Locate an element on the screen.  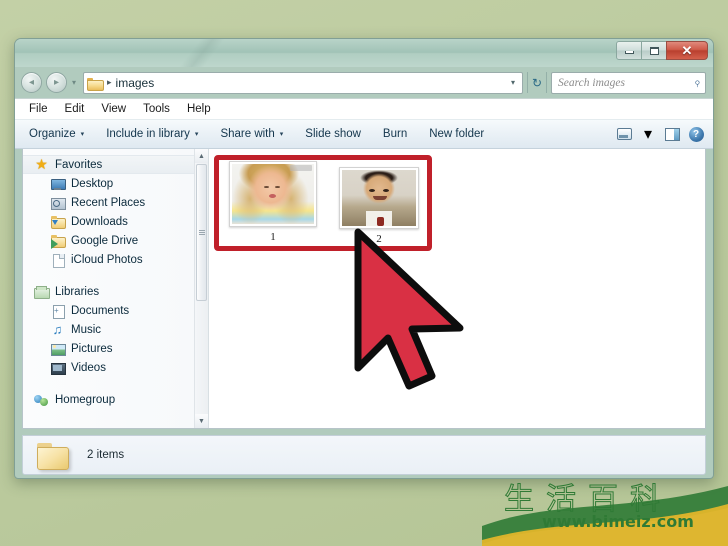
libraries-icon is located at coordinates (42, 292).